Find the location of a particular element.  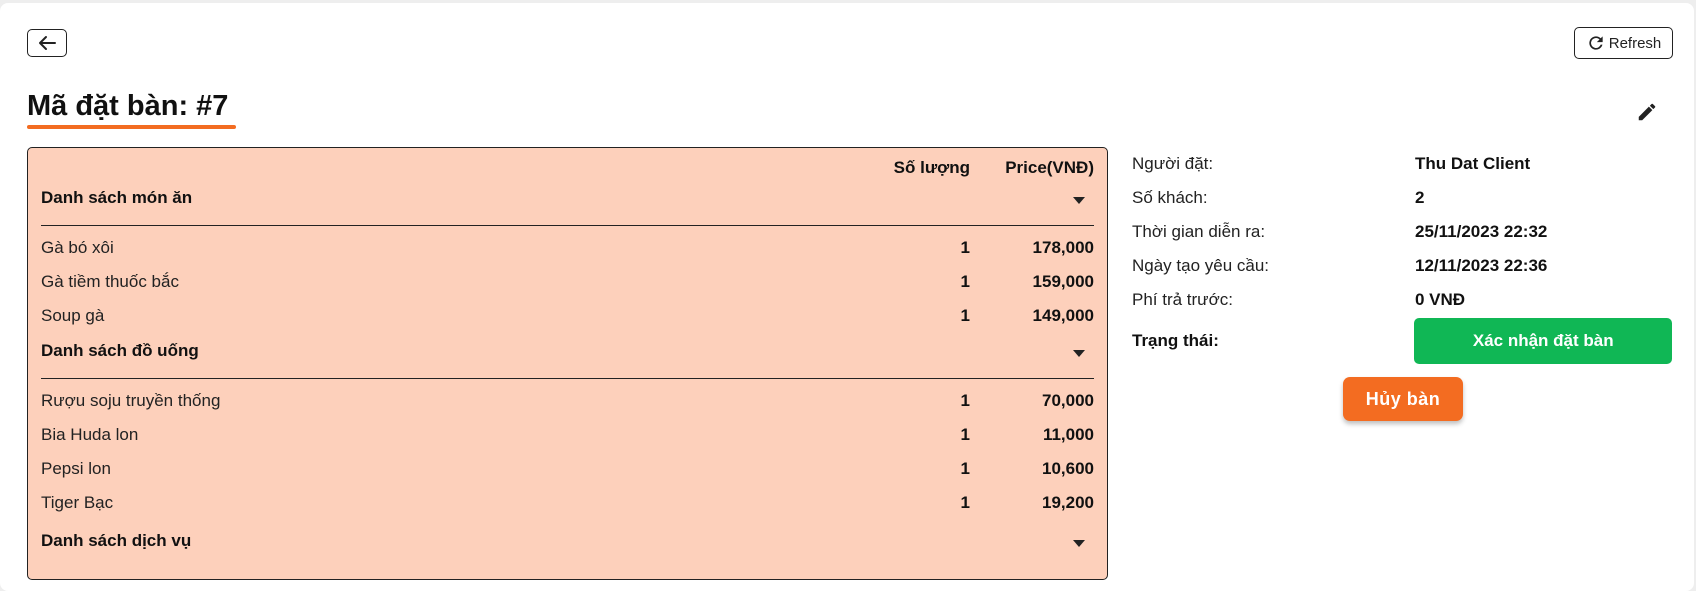

info-row-created-date: Ngày tạo yêu cầu: 12/11/2023 22:36 is located at coordinates (1412, 266).